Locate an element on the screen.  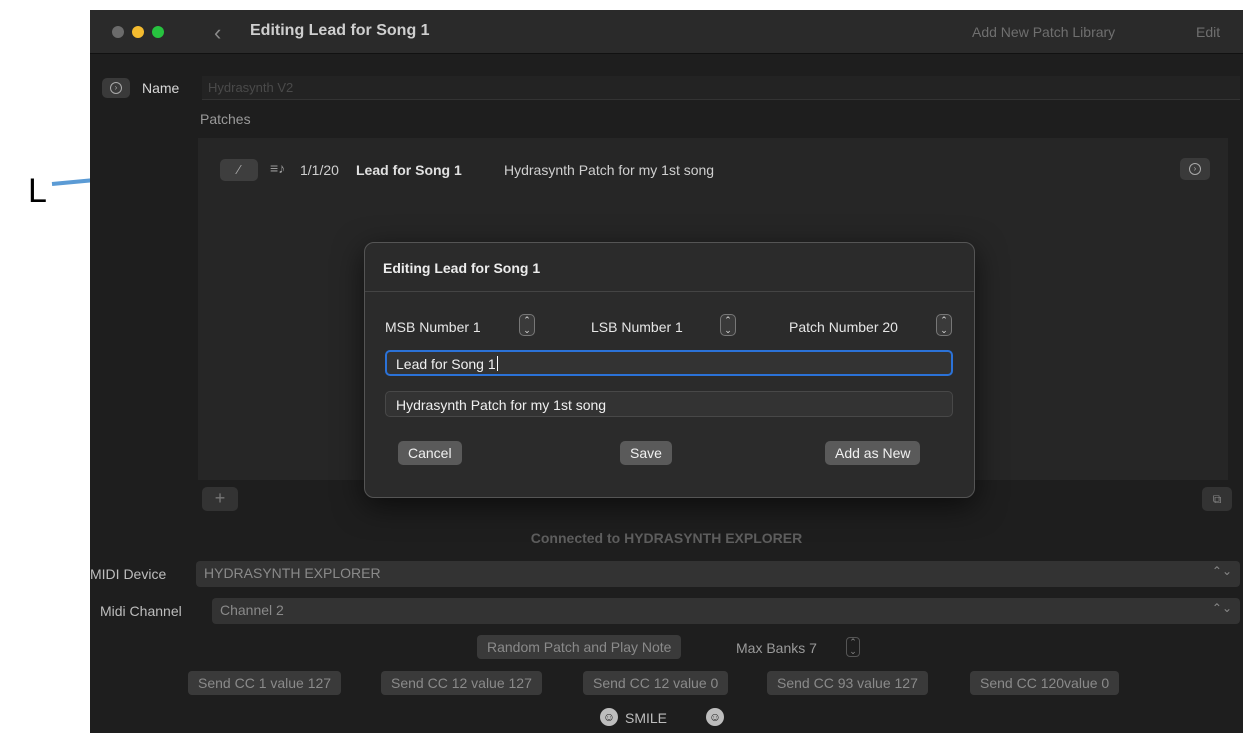
library-name-row: › Name Hydrasynth V2 is located at coordinates (666, 89).